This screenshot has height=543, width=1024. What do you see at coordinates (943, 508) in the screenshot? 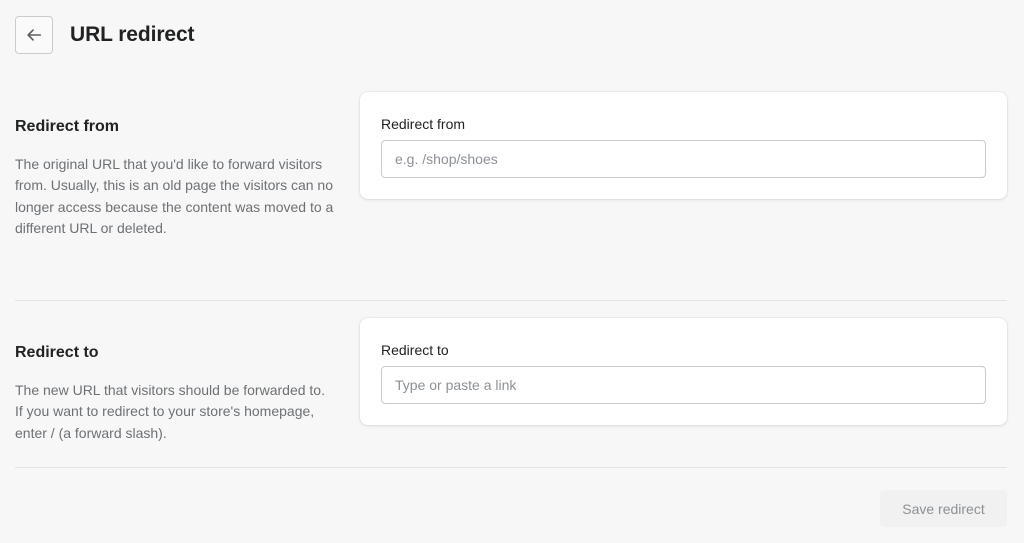
I see `save-redirect-button: Save redirect` at bounding box center [943, 508].